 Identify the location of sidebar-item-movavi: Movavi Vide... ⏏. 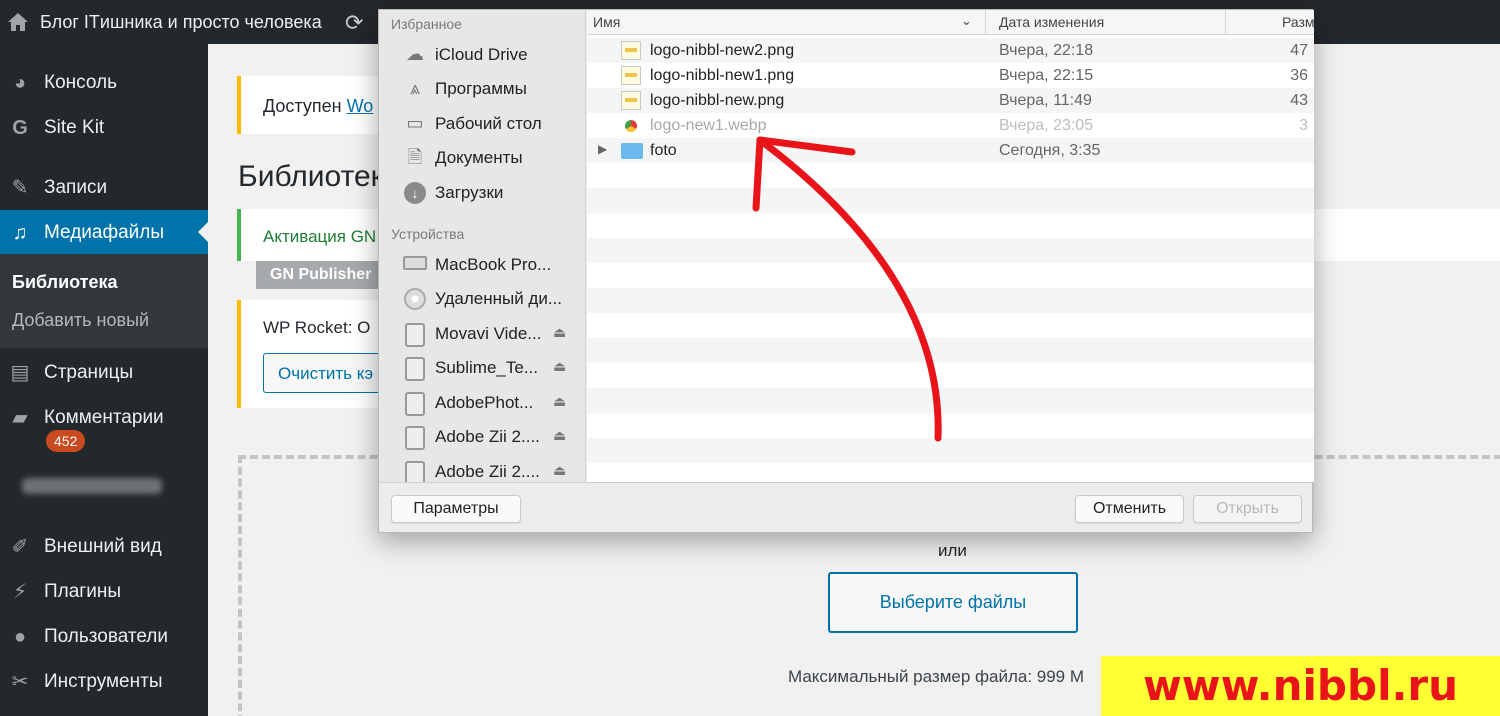
(482, 333).